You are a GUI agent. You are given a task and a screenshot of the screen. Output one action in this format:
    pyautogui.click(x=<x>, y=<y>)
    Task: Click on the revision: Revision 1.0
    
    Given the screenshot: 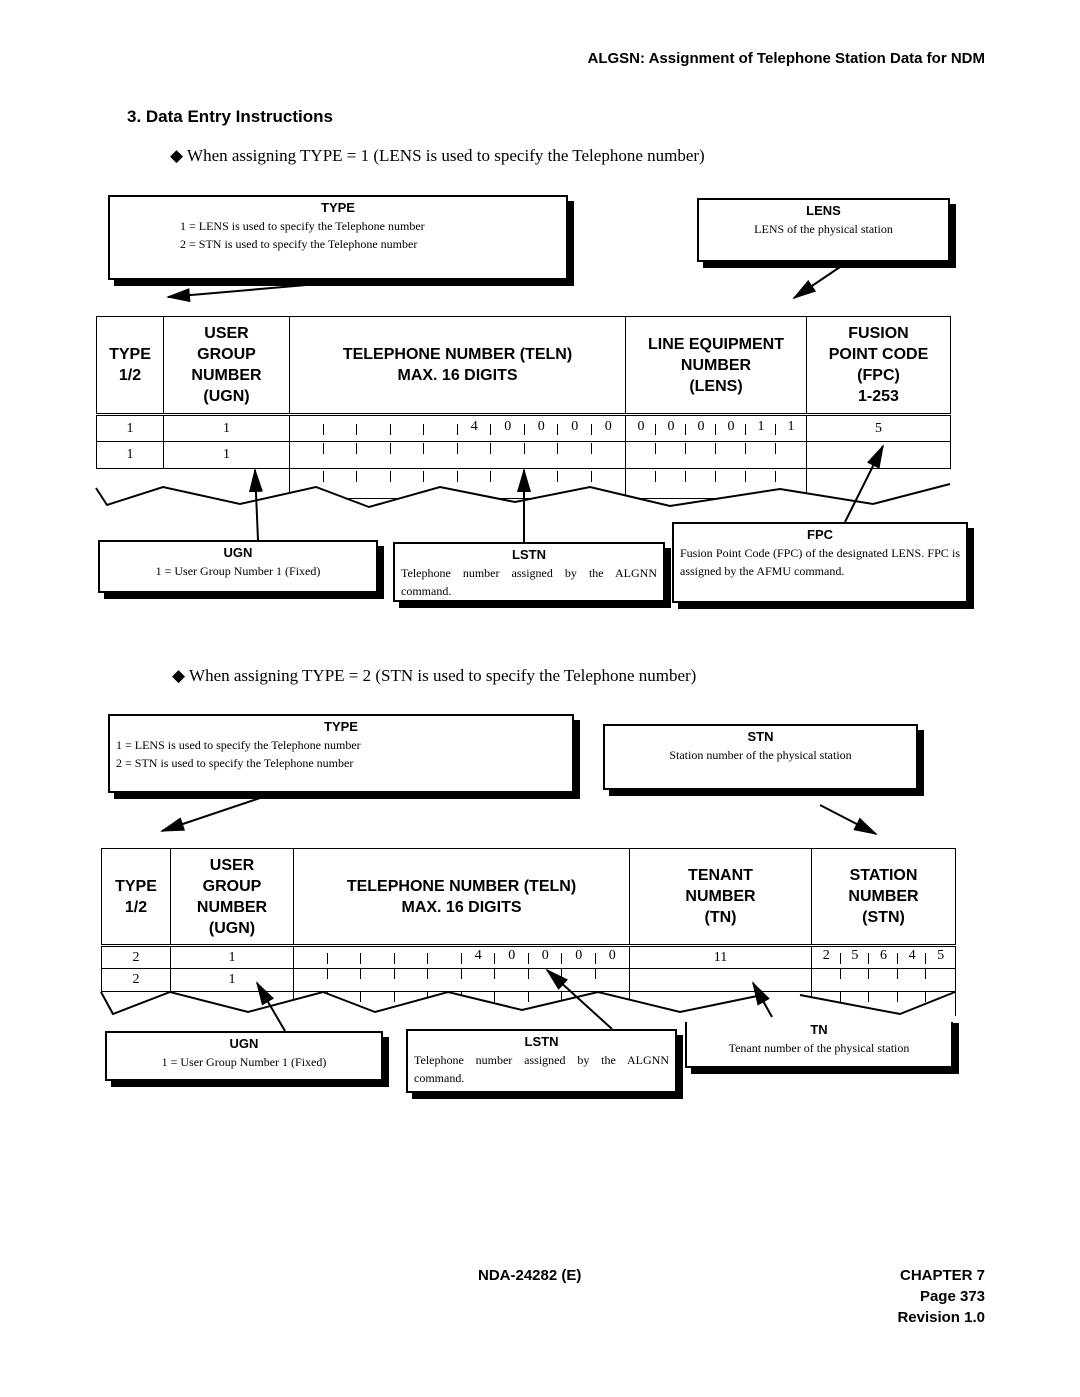 What is the action you would take?
    pyautogui.click(x=941, y=1317)
    